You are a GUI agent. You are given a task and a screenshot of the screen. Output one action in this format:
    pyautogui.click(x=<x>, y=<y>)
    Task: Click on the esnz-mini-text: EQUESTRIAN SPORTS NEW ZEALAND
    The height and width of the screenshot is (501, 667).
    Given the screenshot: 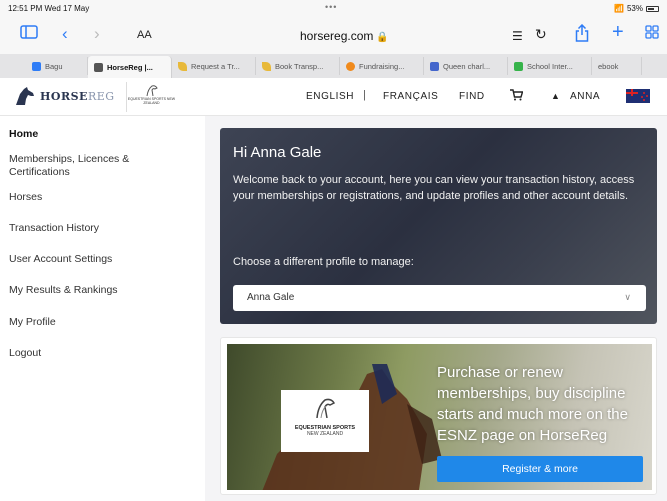 What is the action you would take?
    pyautogui.click(x=151, y=101)
    